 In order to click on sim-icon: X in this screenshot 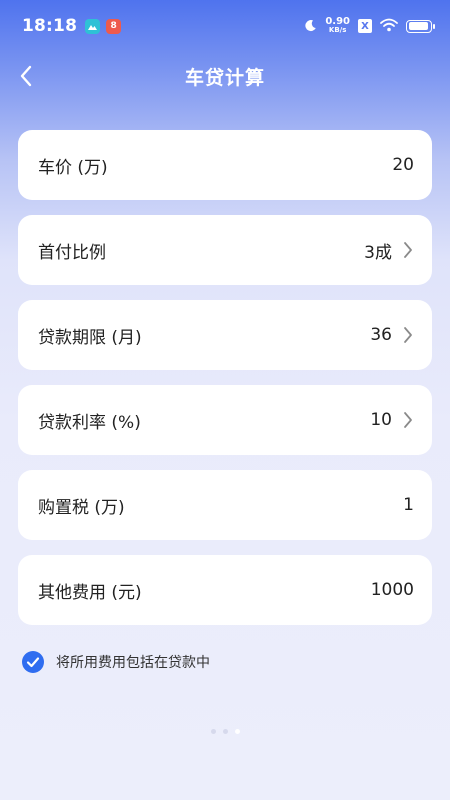, I will do `click(365, 26)`.